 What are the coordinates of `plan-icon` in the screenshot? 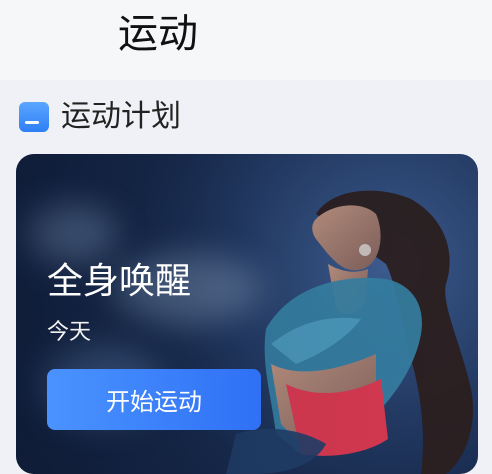 It's located at (34, 117).